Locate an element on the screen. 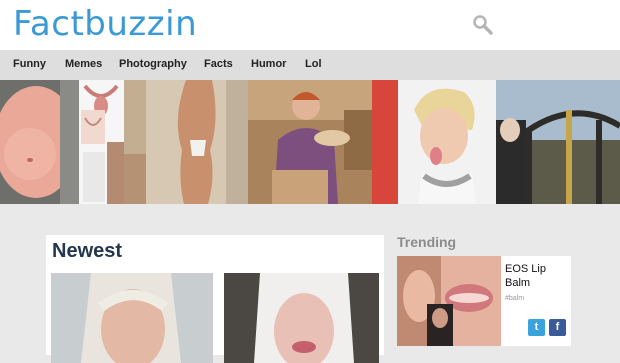  twitter-share-button: t is located at coordinates (536, 327).